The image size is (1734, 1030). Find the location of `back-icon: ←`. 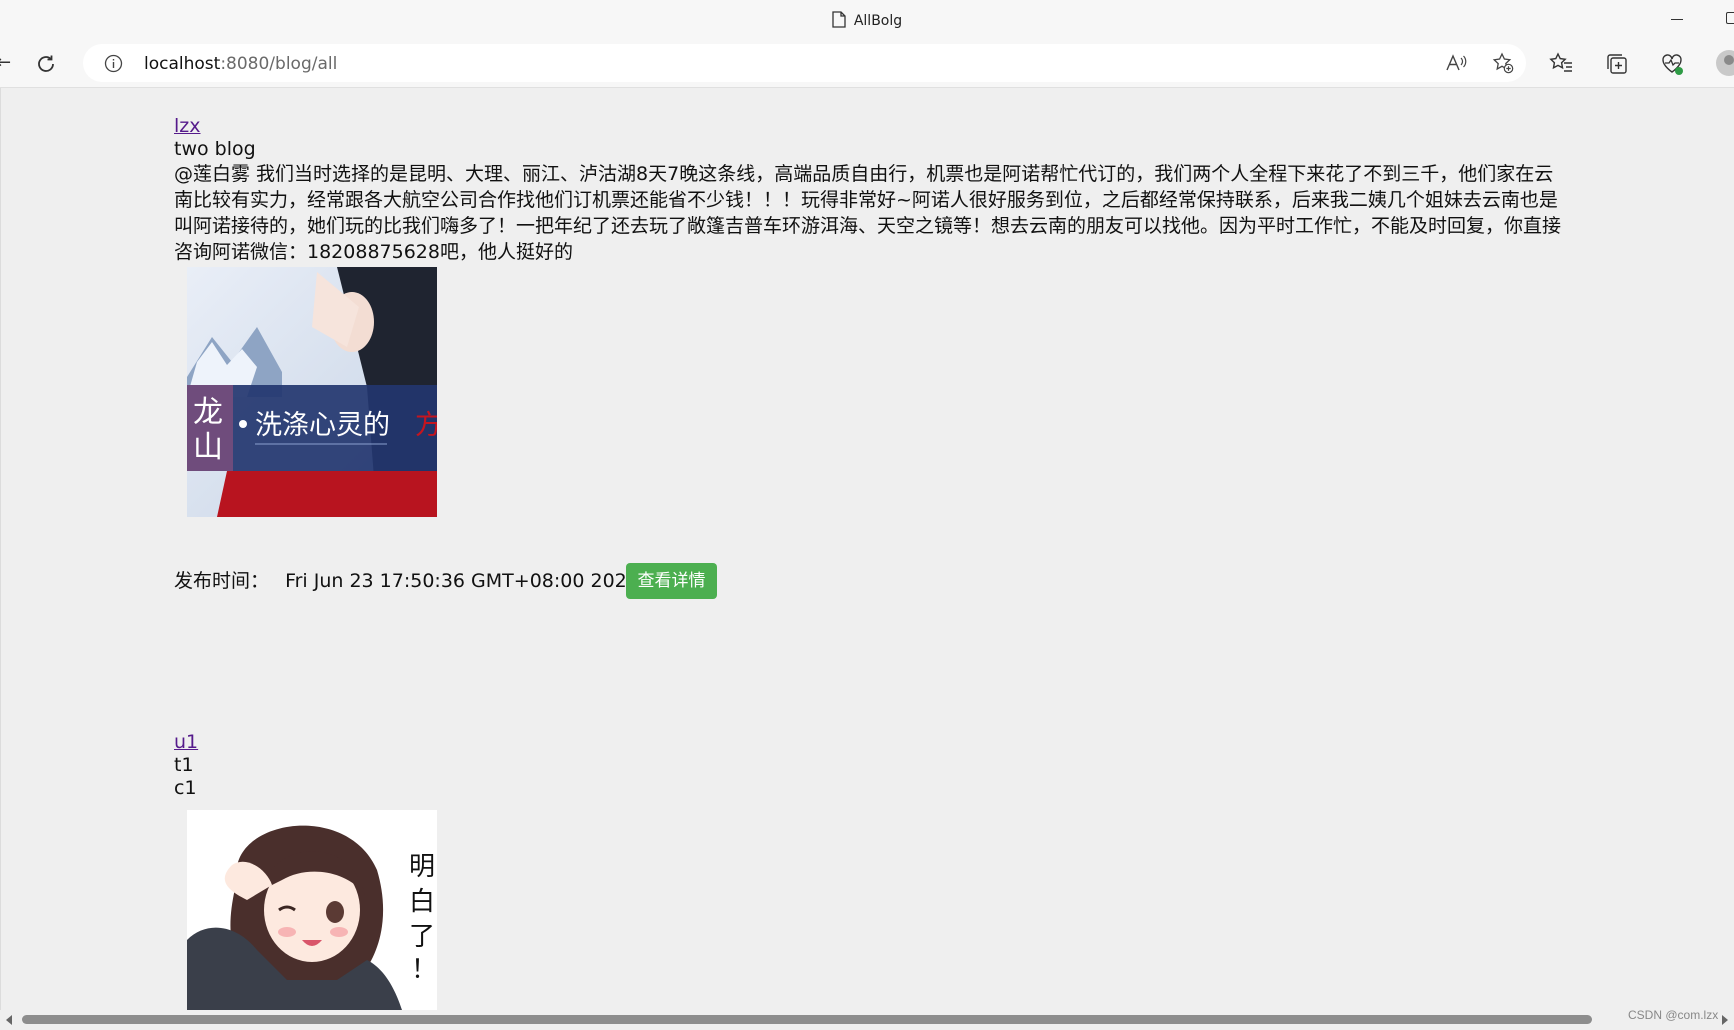

back-icon: ← is located at coordinates (5, 62).